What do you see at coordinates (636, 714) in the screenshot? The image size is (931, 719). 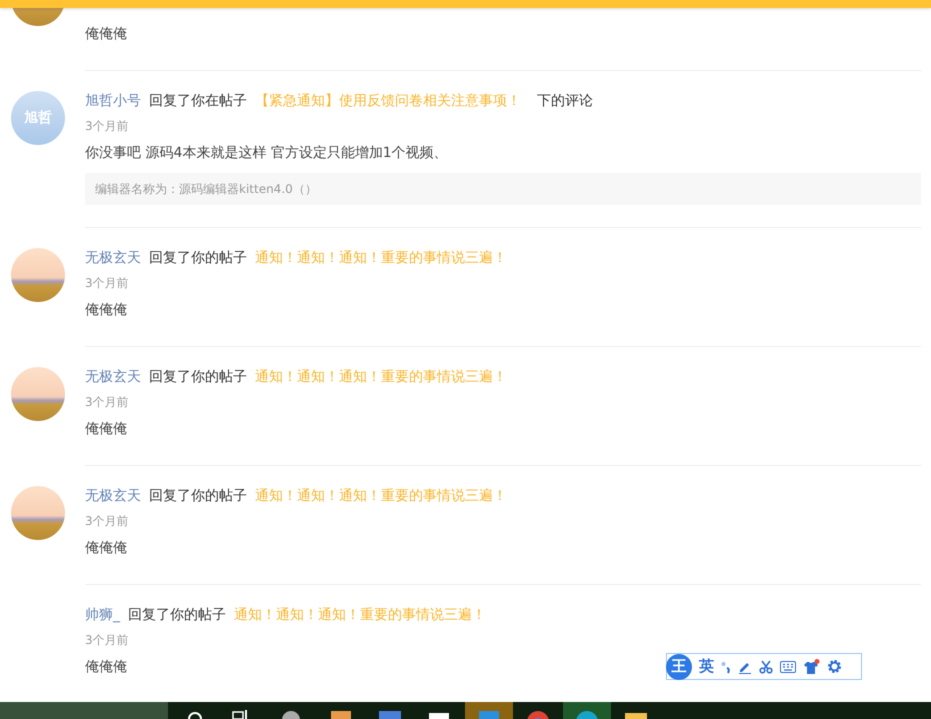 I see `folder-icon` at bounding box center [636, 714].